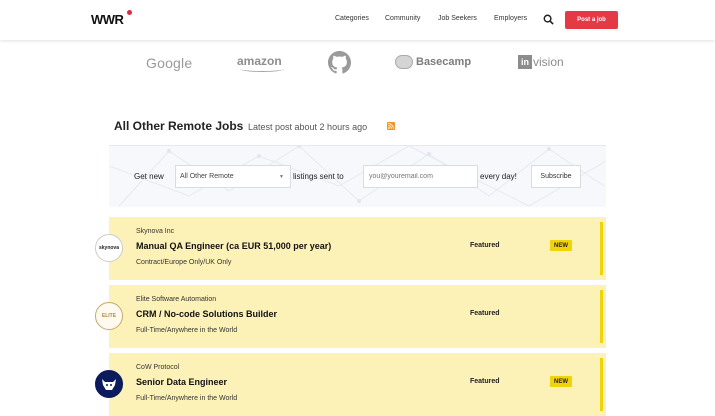  Describe the element at coordinates (206, 314) in the screenshot. I see `job-title: CRM / No-code Solutions Builder` at that location.